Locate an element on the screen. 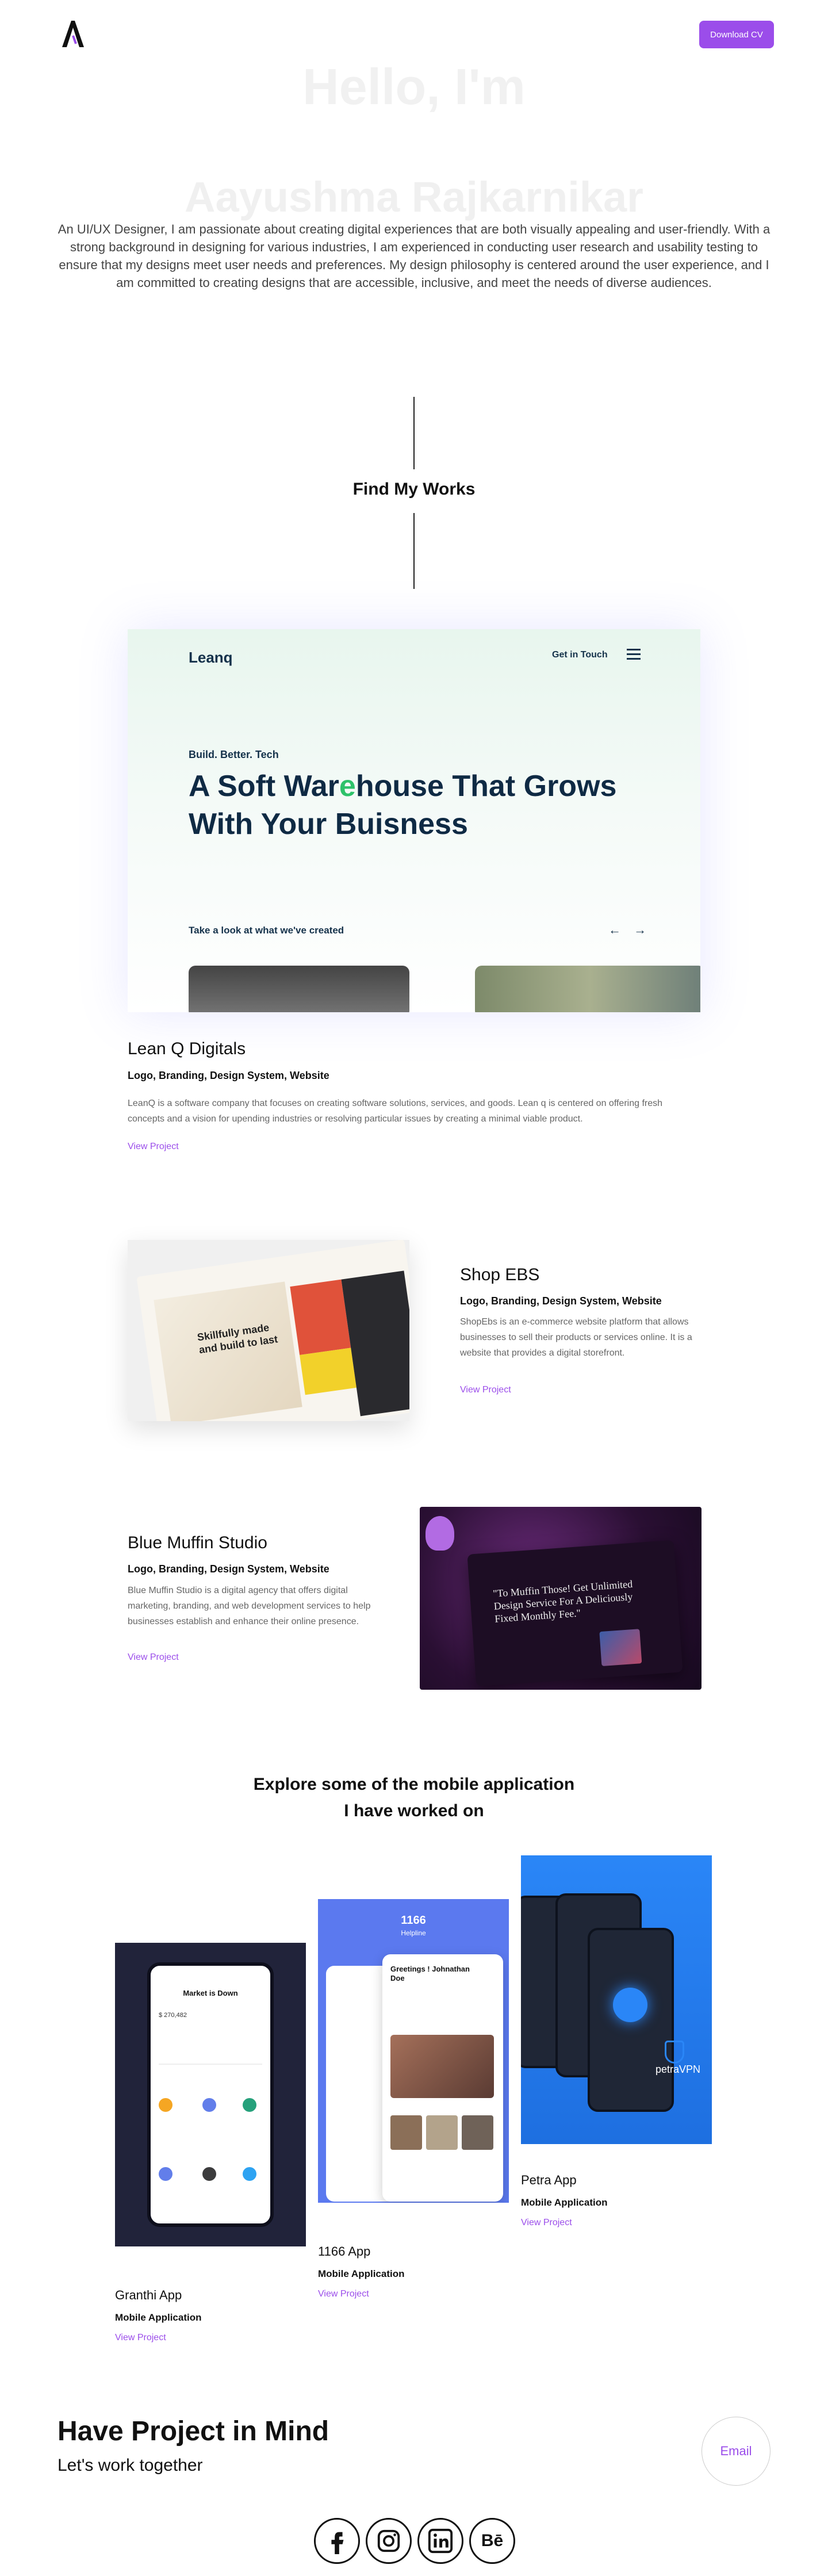 The height and width of the screenshot is (2576, 828). divider-line-bottom is located at coordinates (414, 551).